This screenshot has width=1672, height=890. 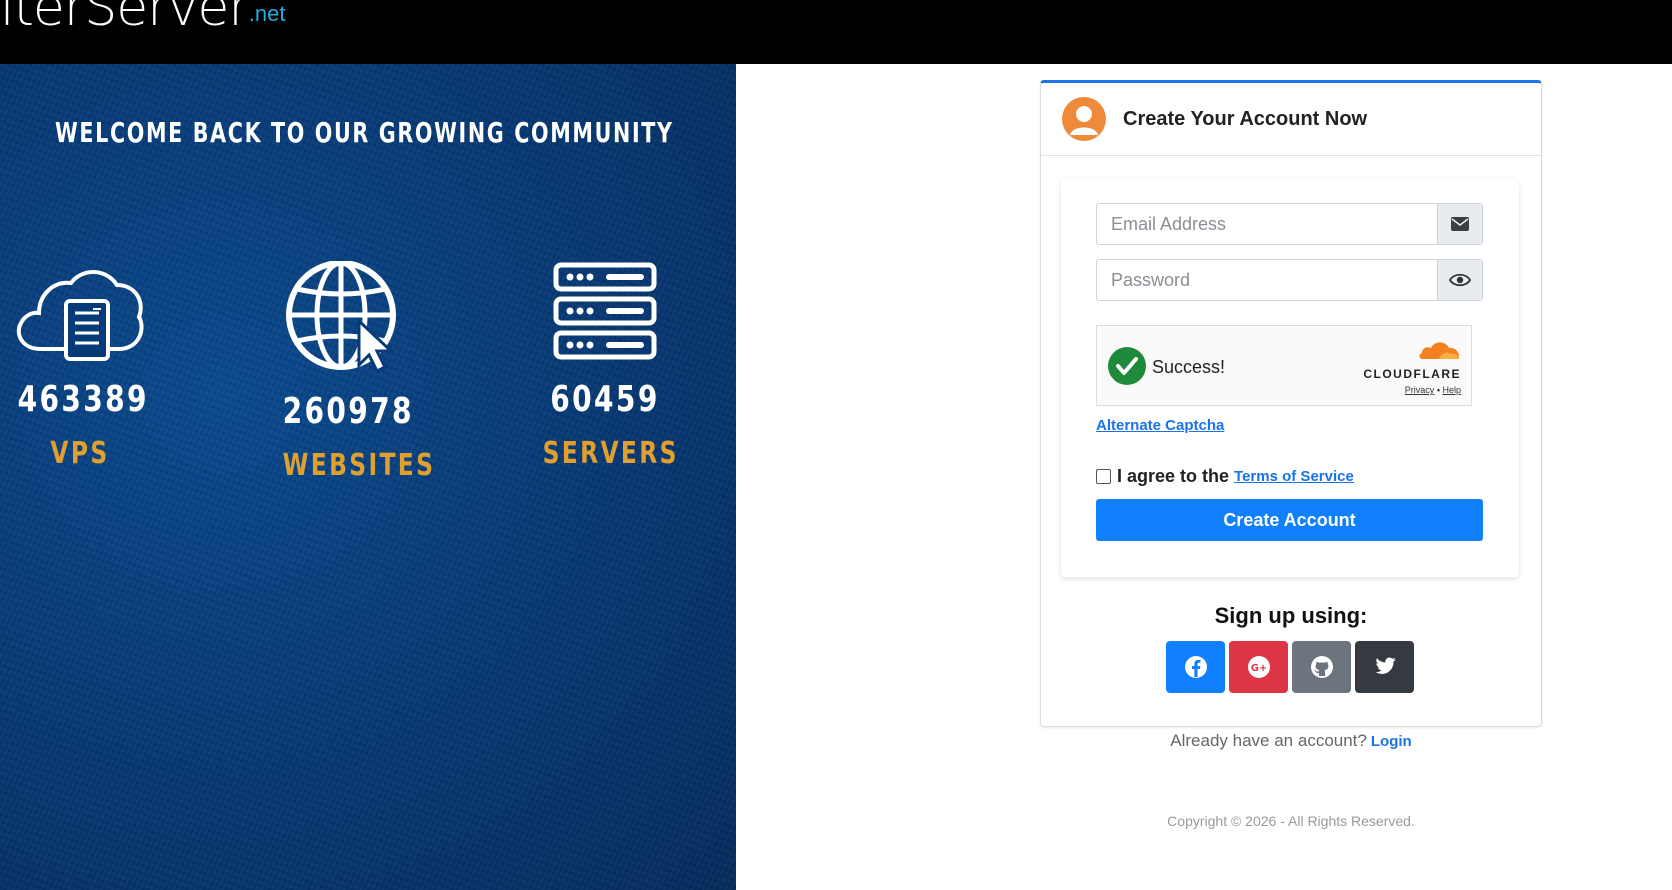 I want to click on globe-cursor-icon, so click(x=341, y=317).